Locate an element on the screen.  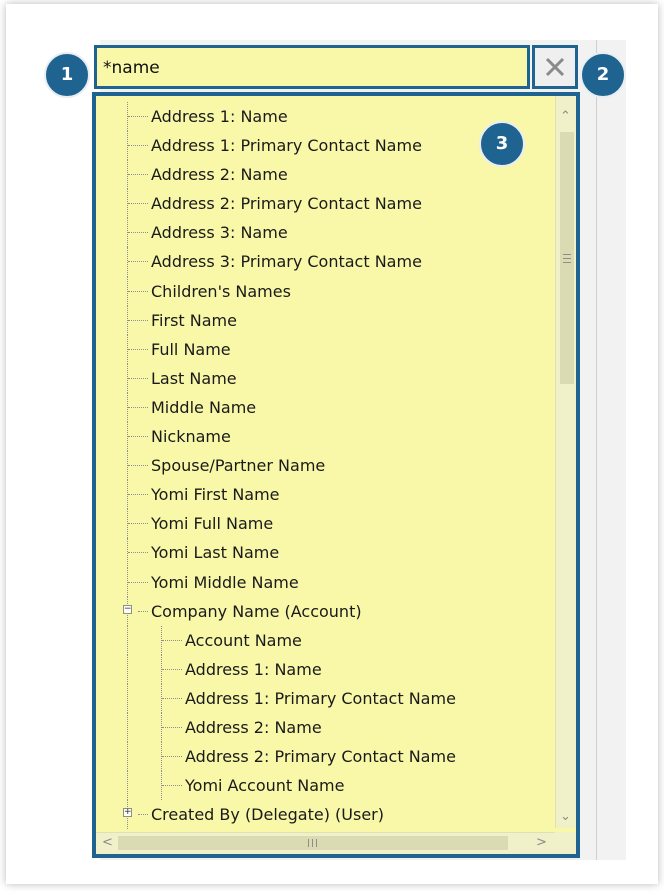
tree-item: + Created By (Delegate) (User) is located at coordinates (325, 815).